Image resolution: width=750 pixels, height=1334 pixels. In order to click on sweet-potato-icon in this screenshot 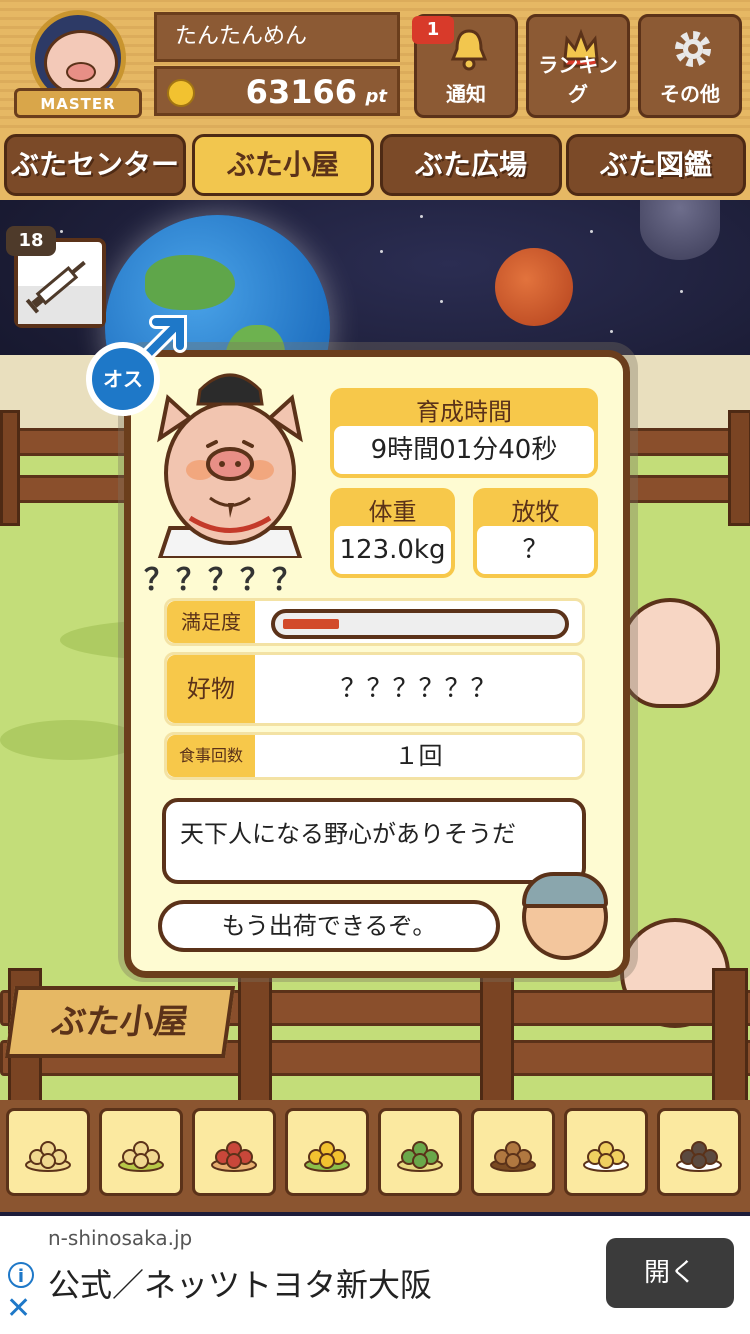, I will do `click(234, 1156)`.